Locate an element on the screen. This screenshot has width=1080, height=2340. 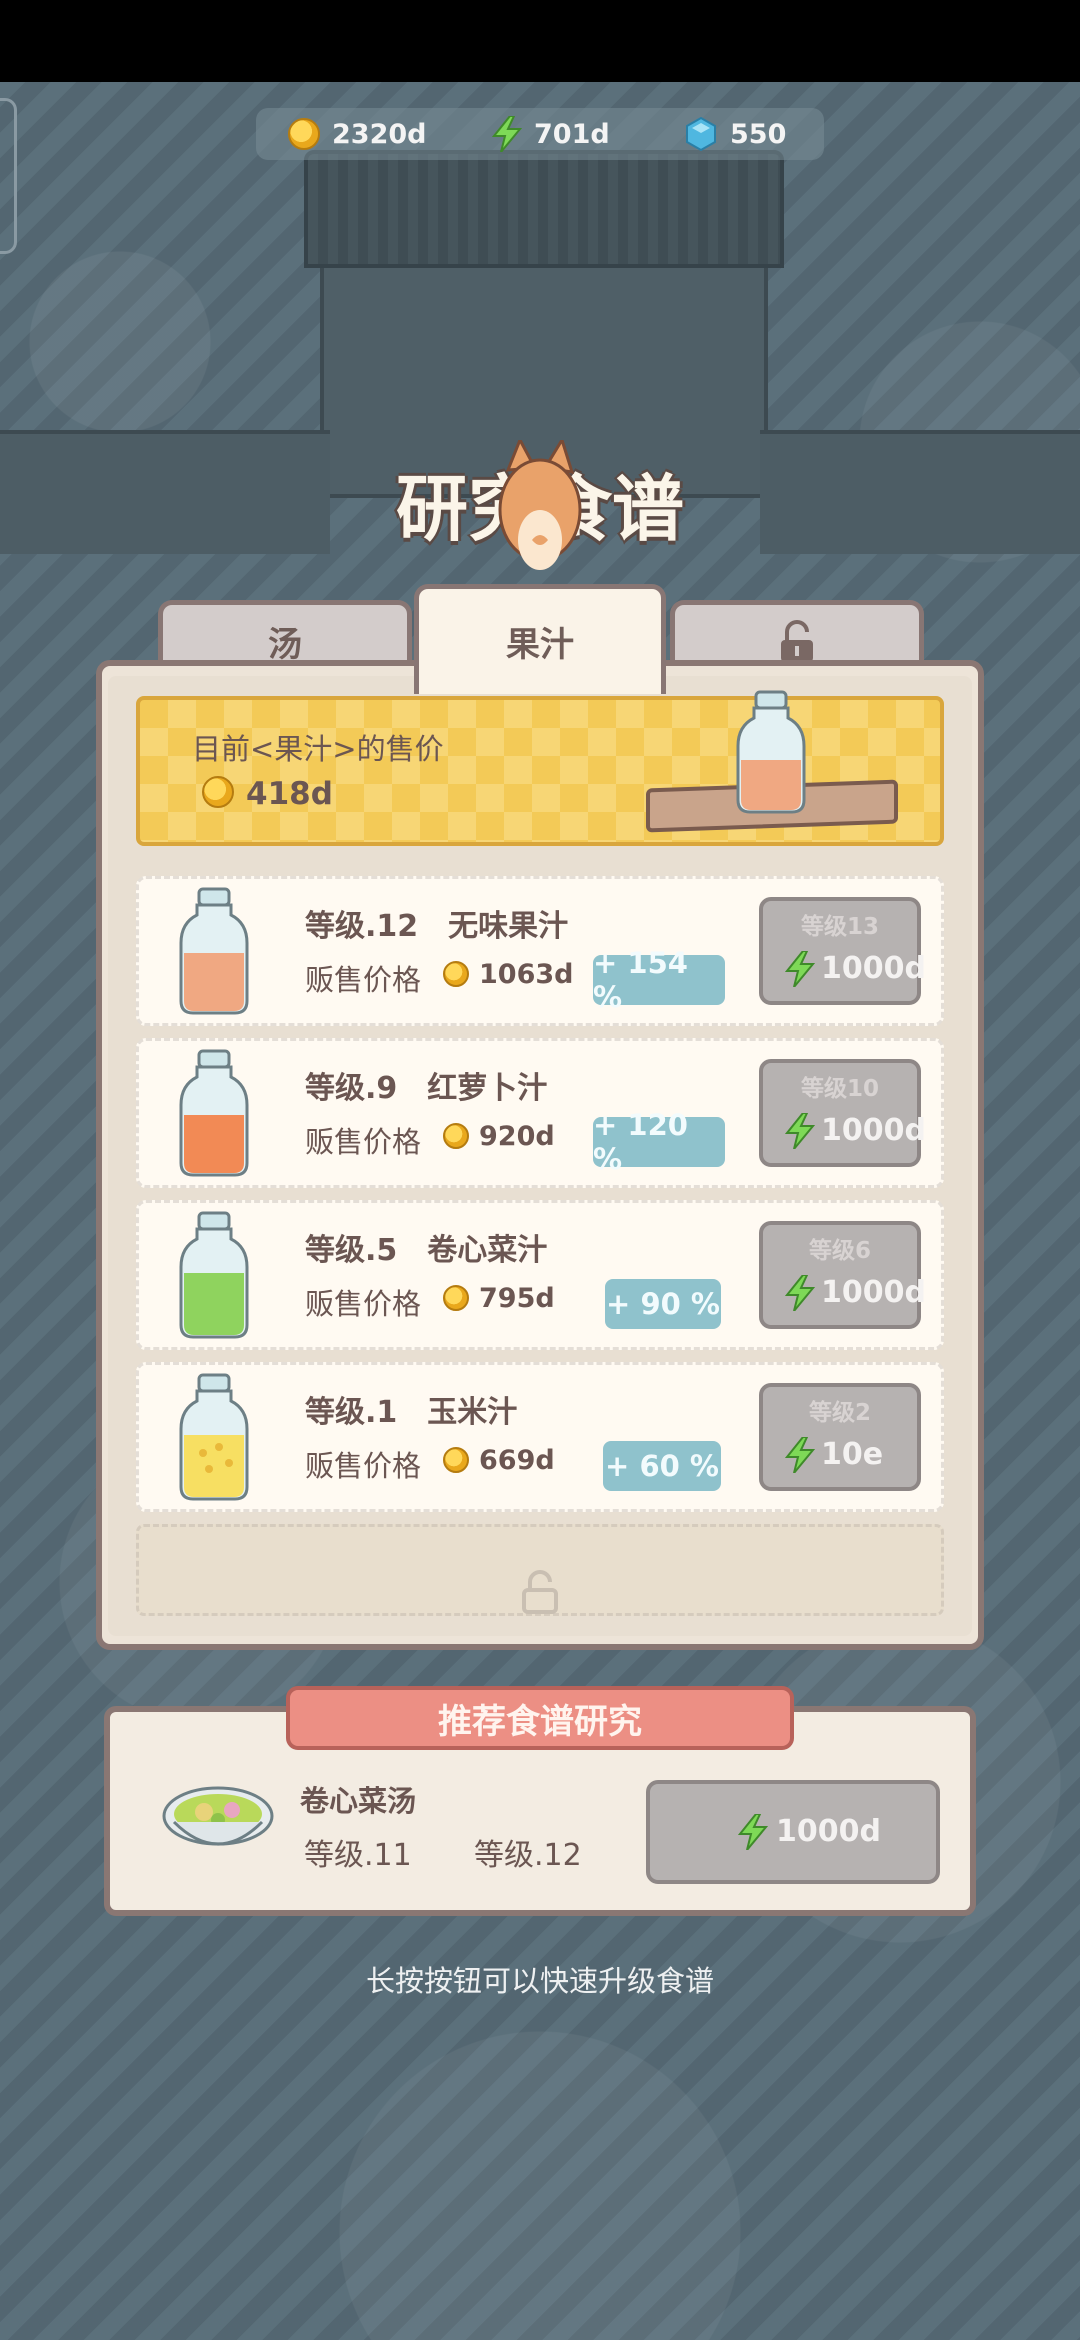
sell-price-value: 669d is located at coordinates (517, 1460).